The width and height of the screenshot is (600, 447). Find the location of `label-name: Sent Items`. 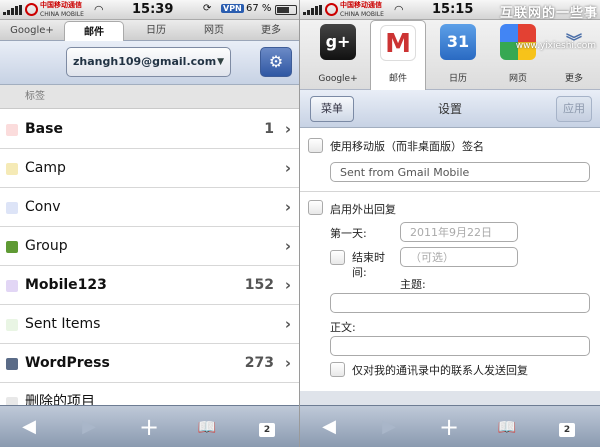

label-name: Sent Items is located at coordinates (63, 324).